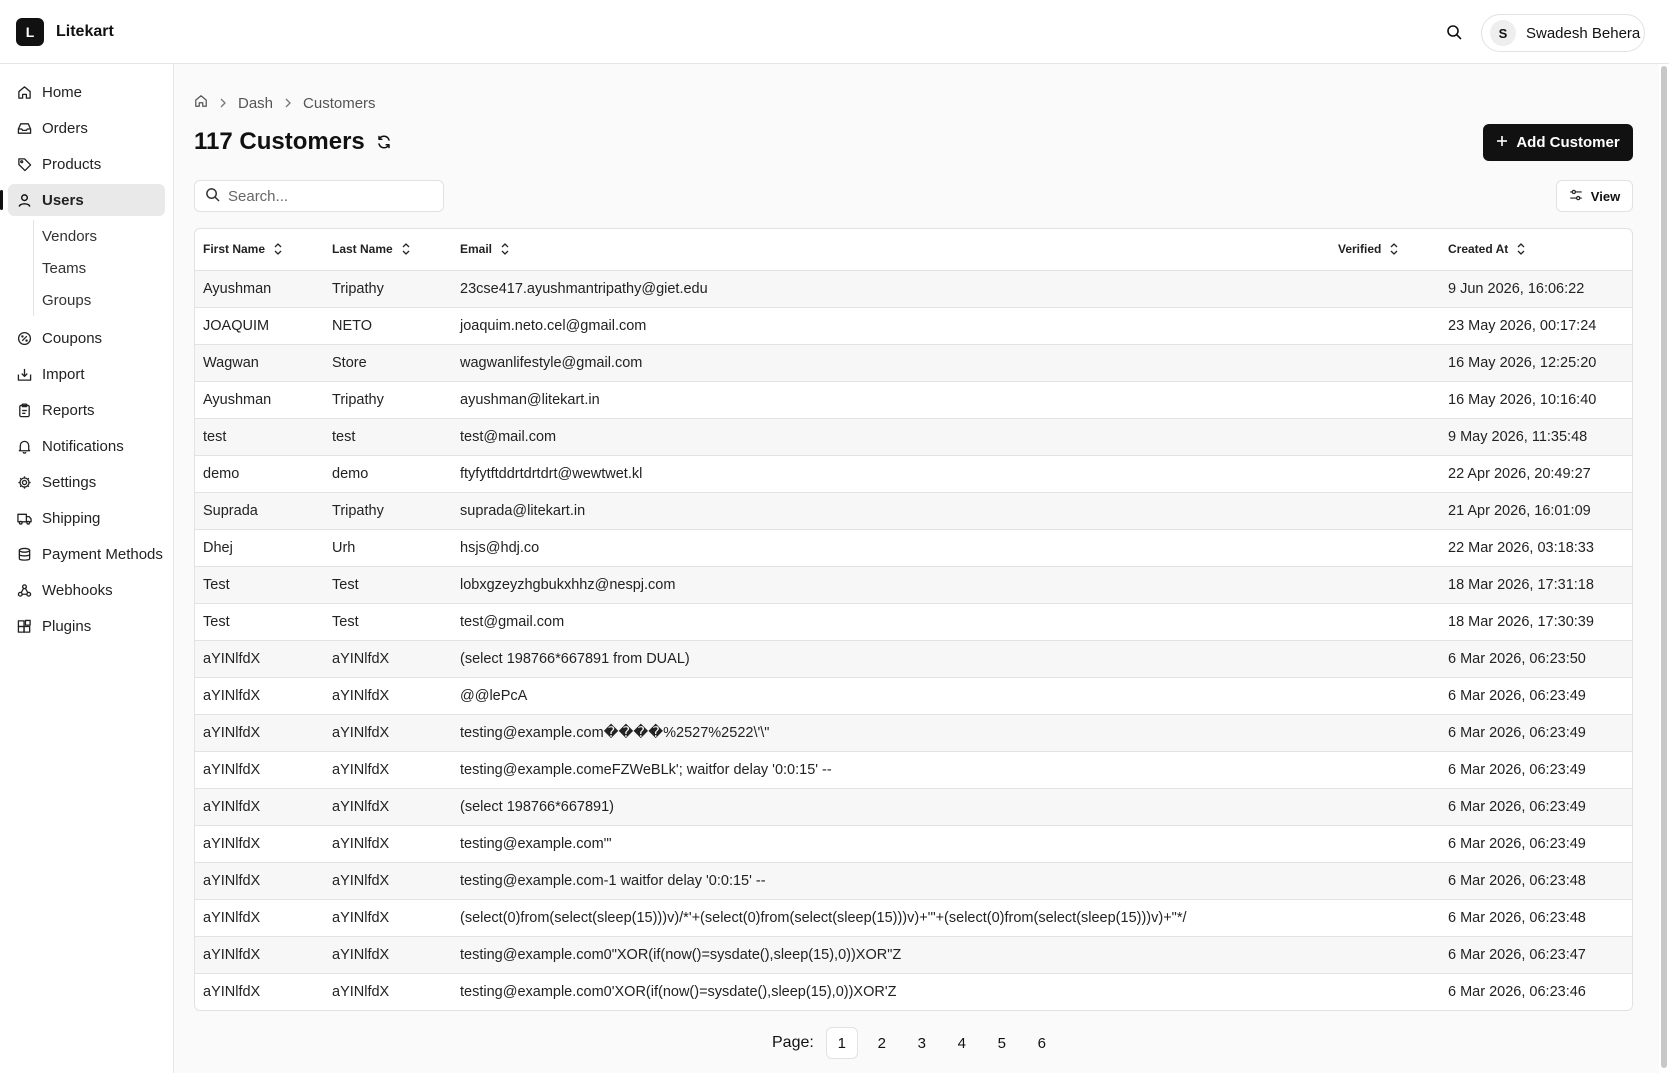  Describe the element at coordinates (388, 326) in the screenshot. I see `cell-last-name: NETO` at that location.